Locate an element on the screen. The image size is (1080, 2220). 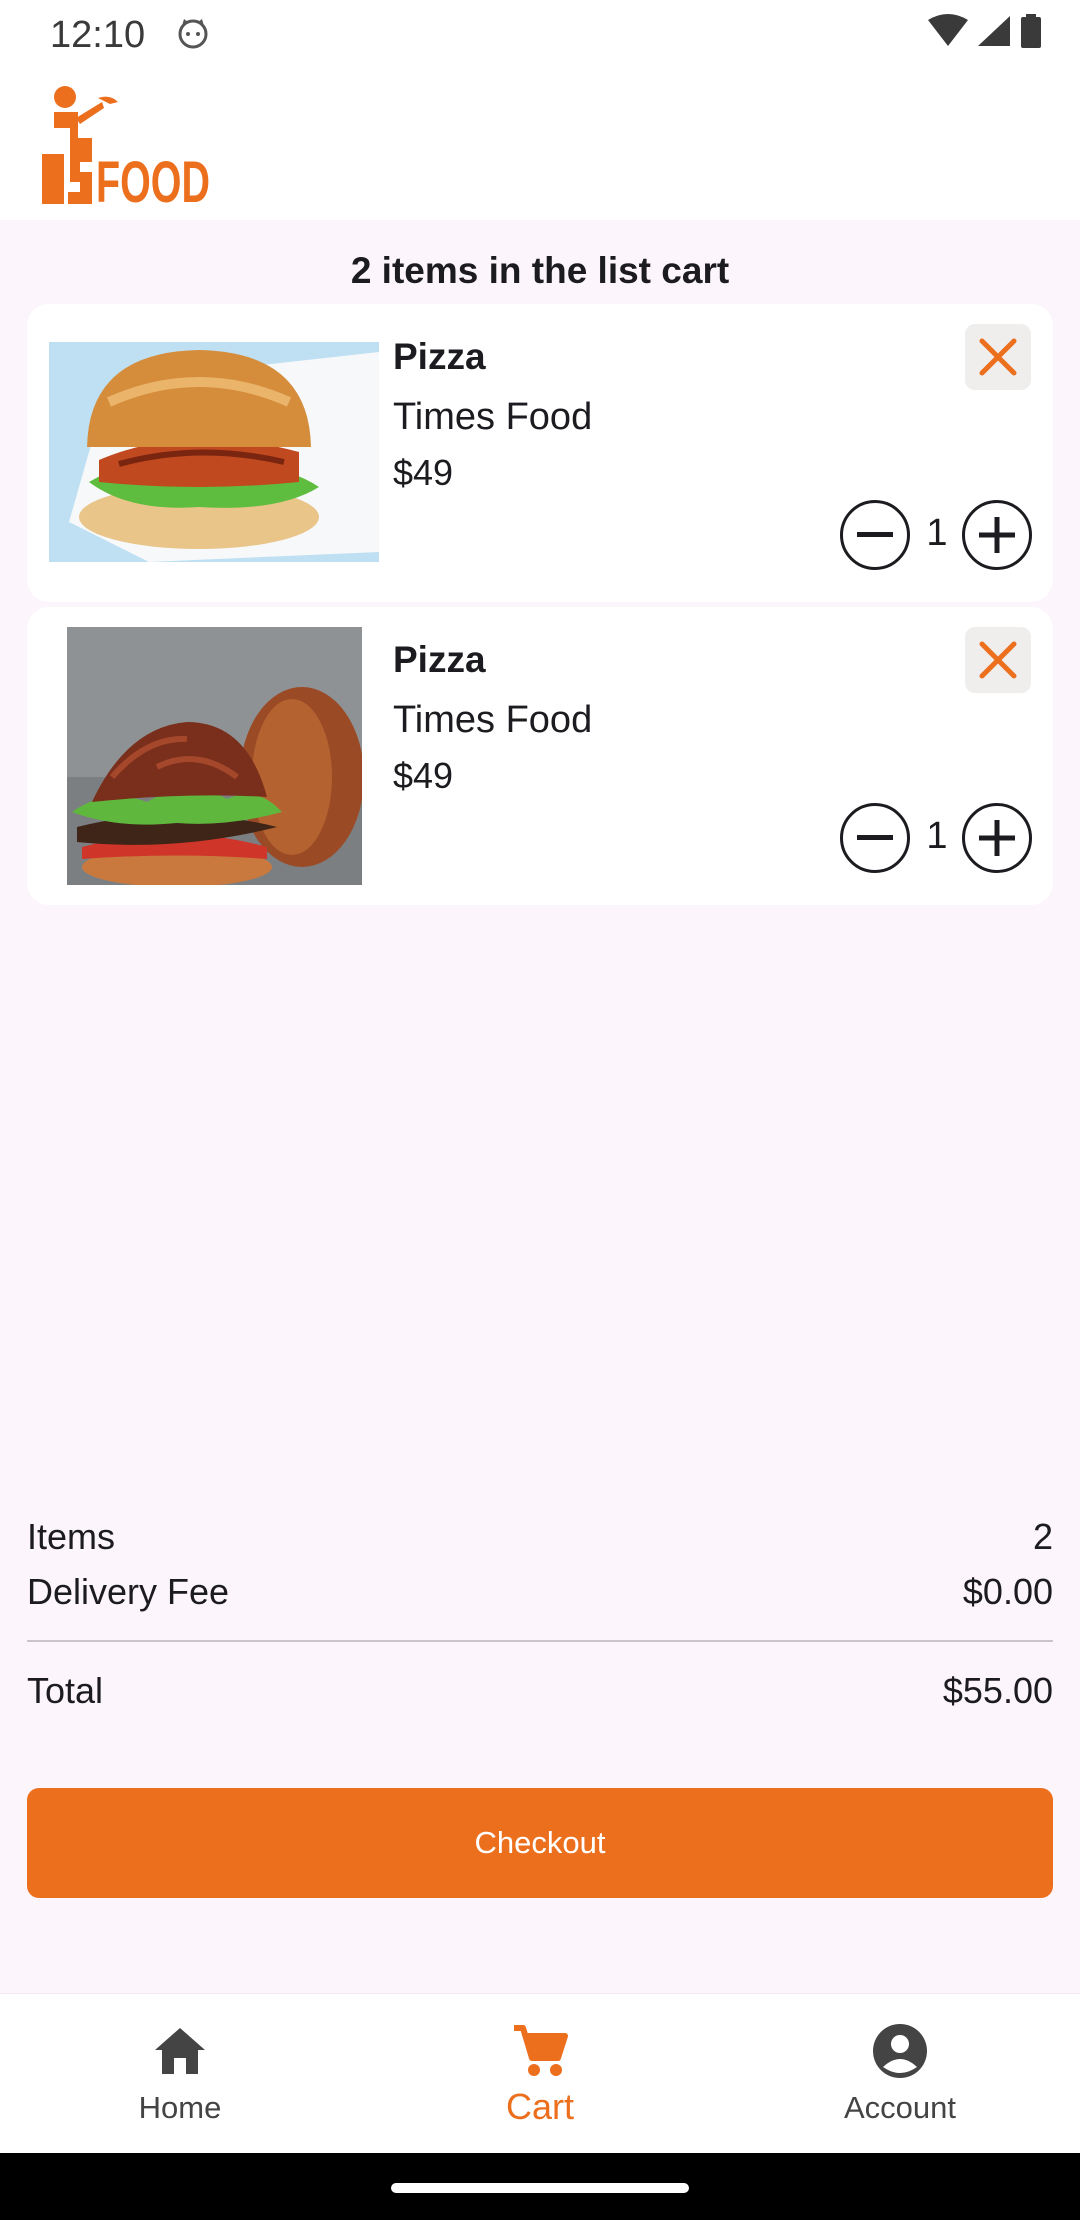
summary-fee-row: Delivery Fee $0.00 is located at coordinates (540, 1592).